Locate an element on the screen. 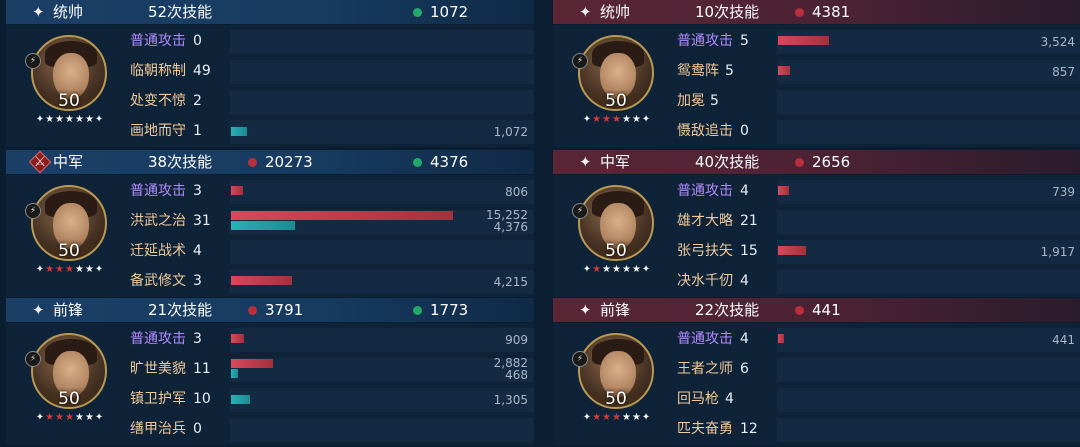  skill-use-count: 11 is located at coordinates (202, 369).